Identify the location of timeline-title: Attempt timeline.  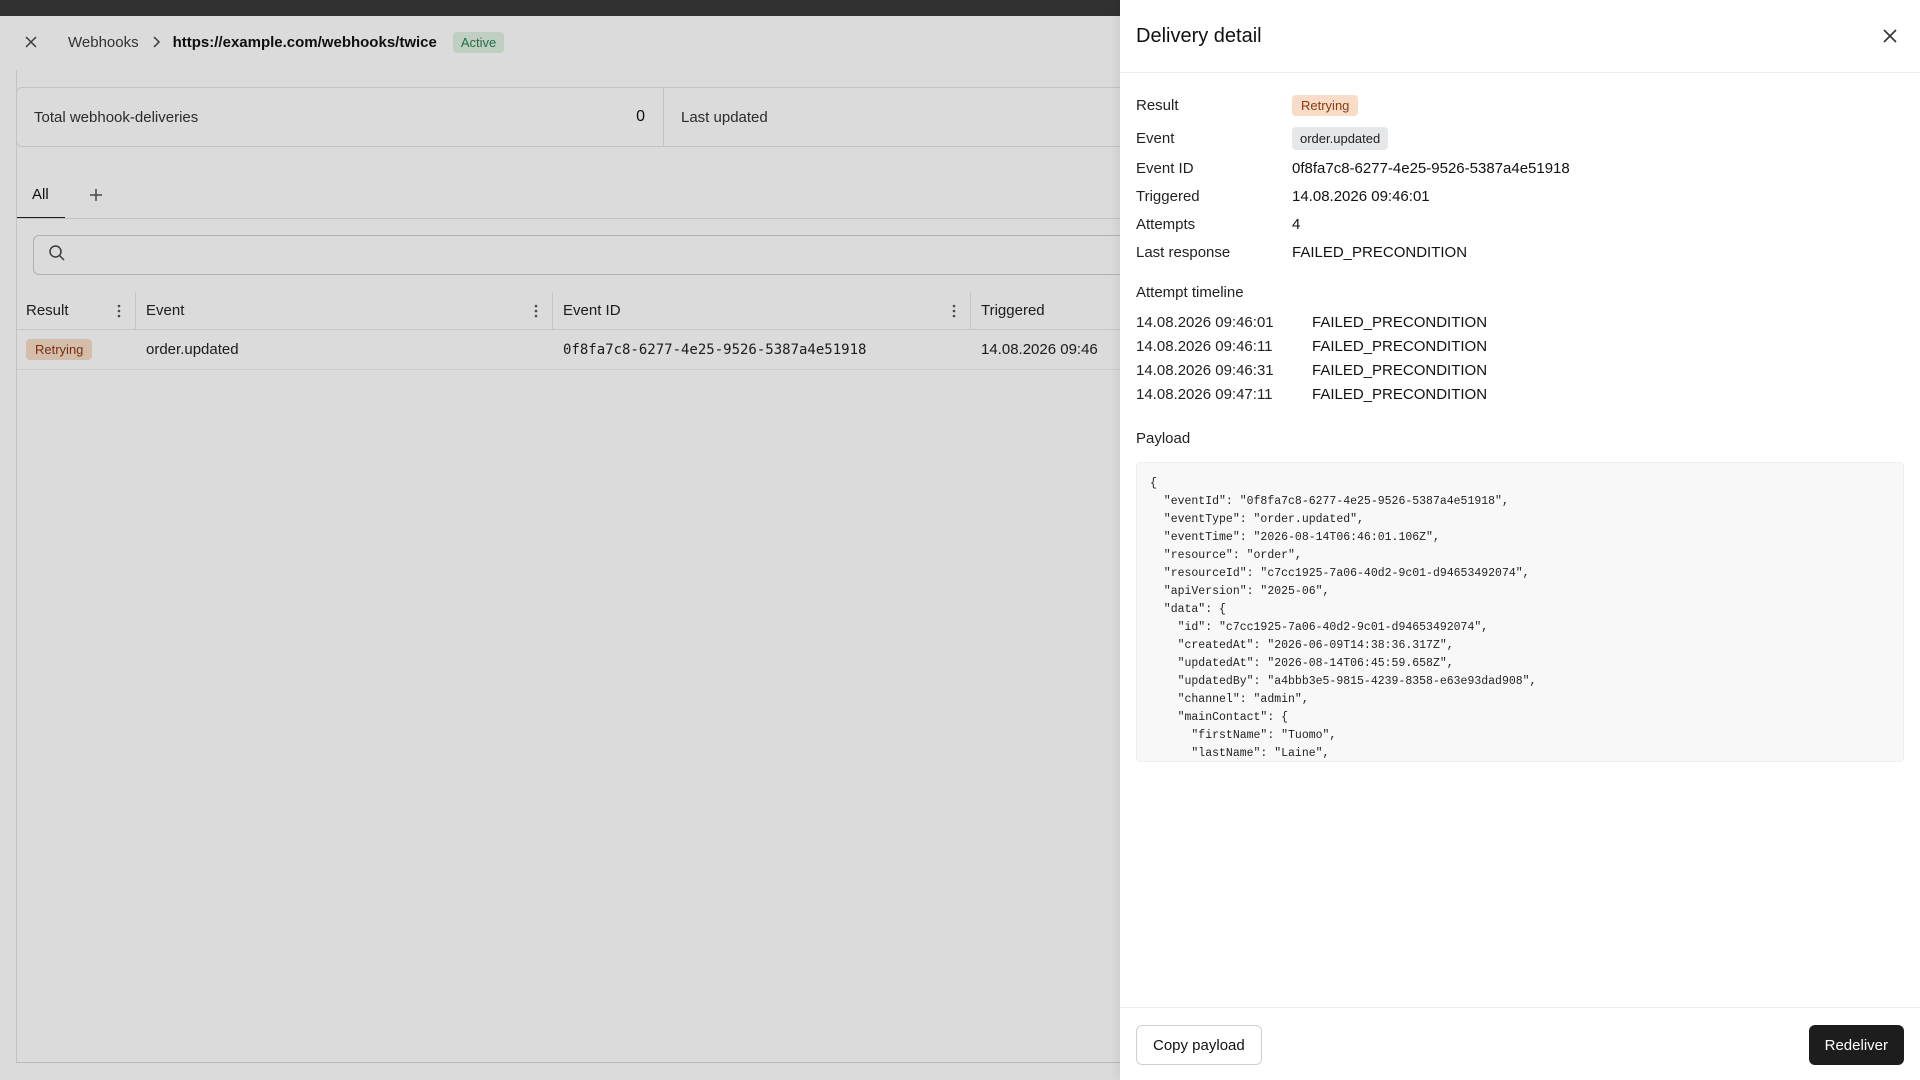
(1190, 292).